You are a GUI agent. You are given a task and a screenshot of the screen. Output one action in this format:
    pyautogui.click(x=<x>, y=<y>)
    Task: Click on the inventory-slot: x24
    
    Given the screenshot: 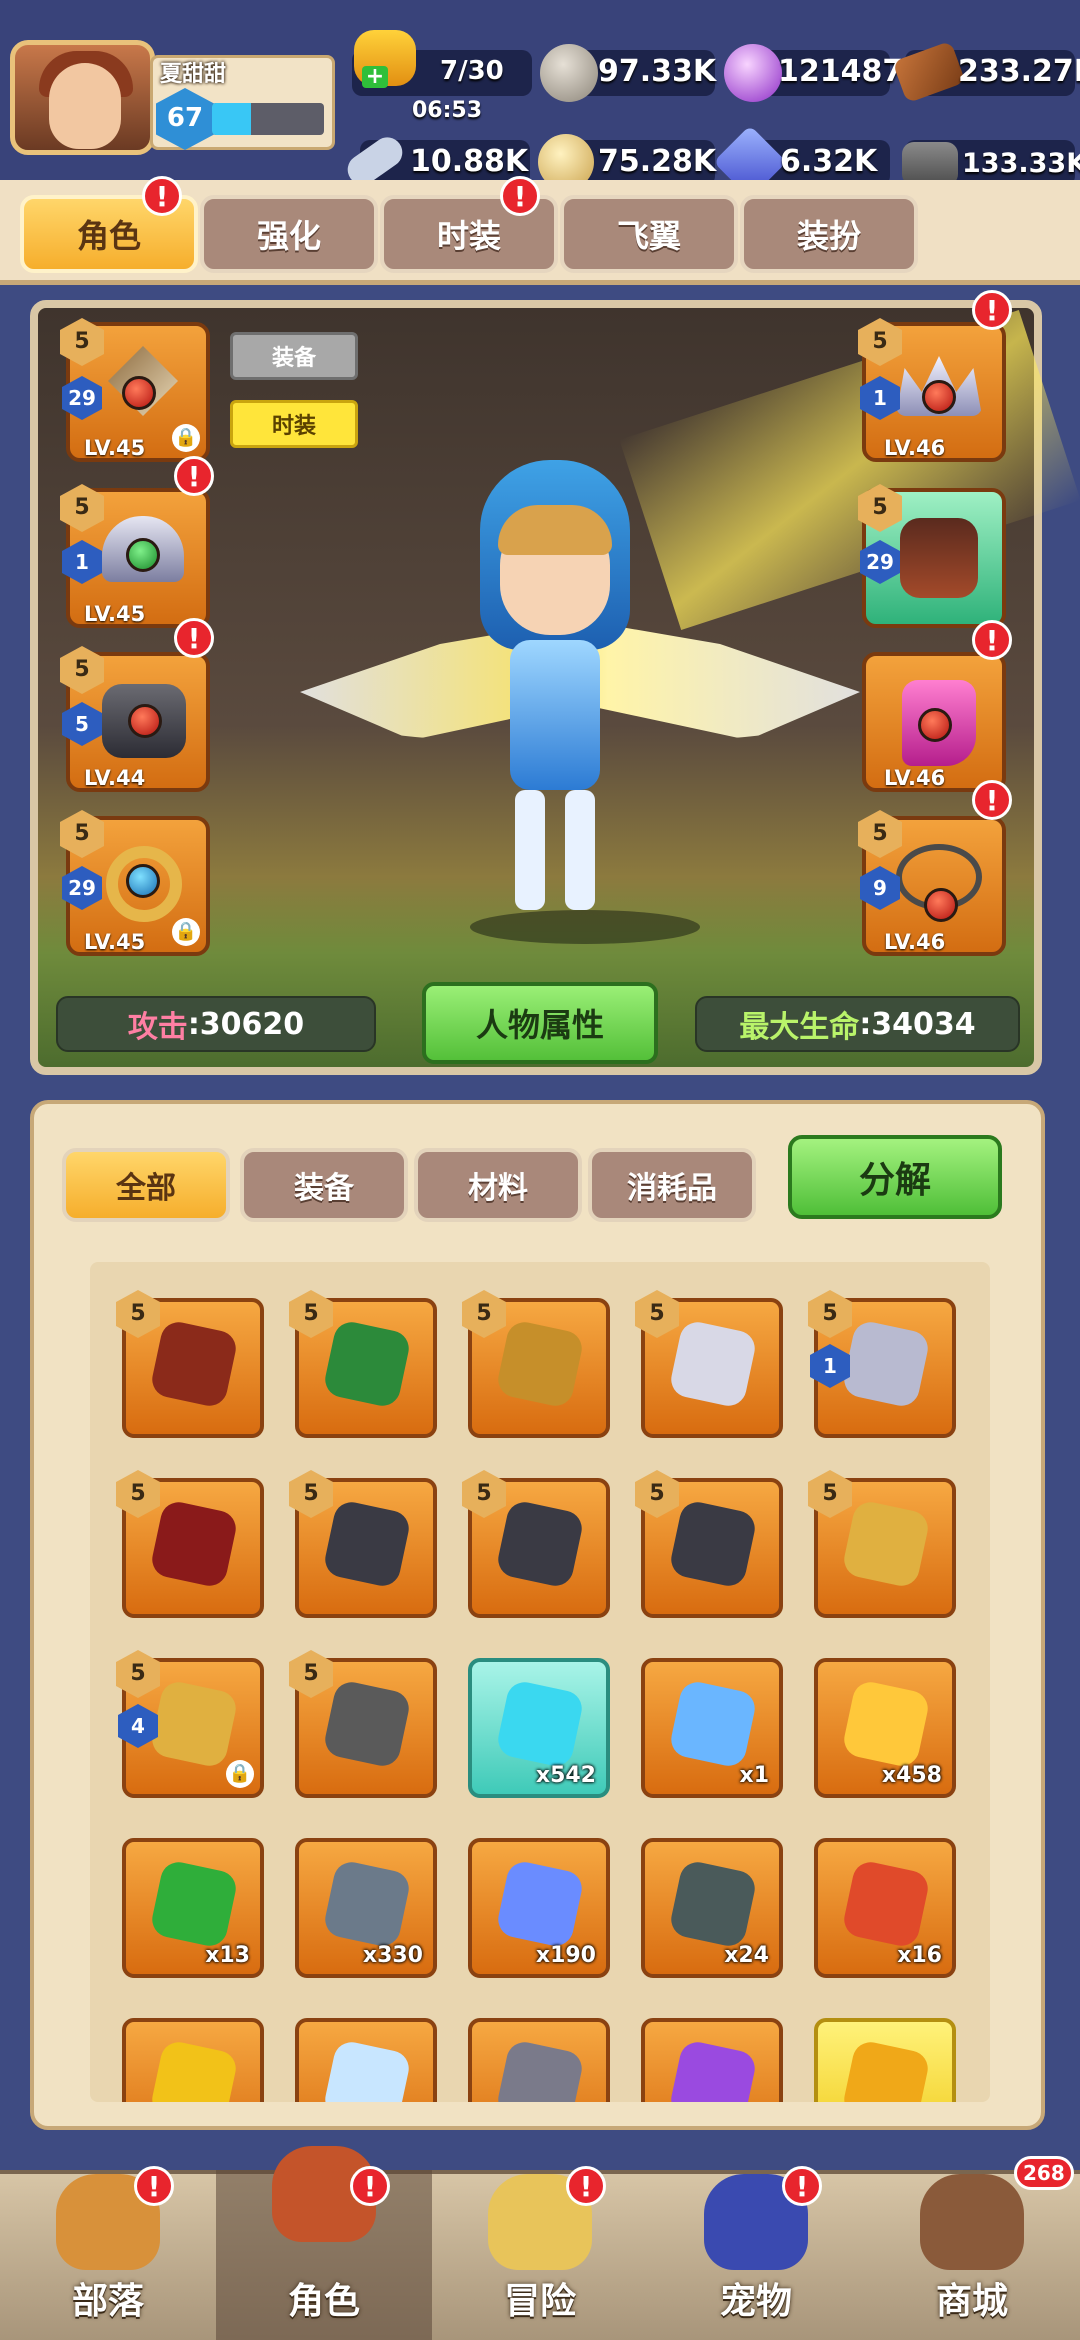 What is the action you would take?
    pyautogui.click(x=712, y=1908)
    